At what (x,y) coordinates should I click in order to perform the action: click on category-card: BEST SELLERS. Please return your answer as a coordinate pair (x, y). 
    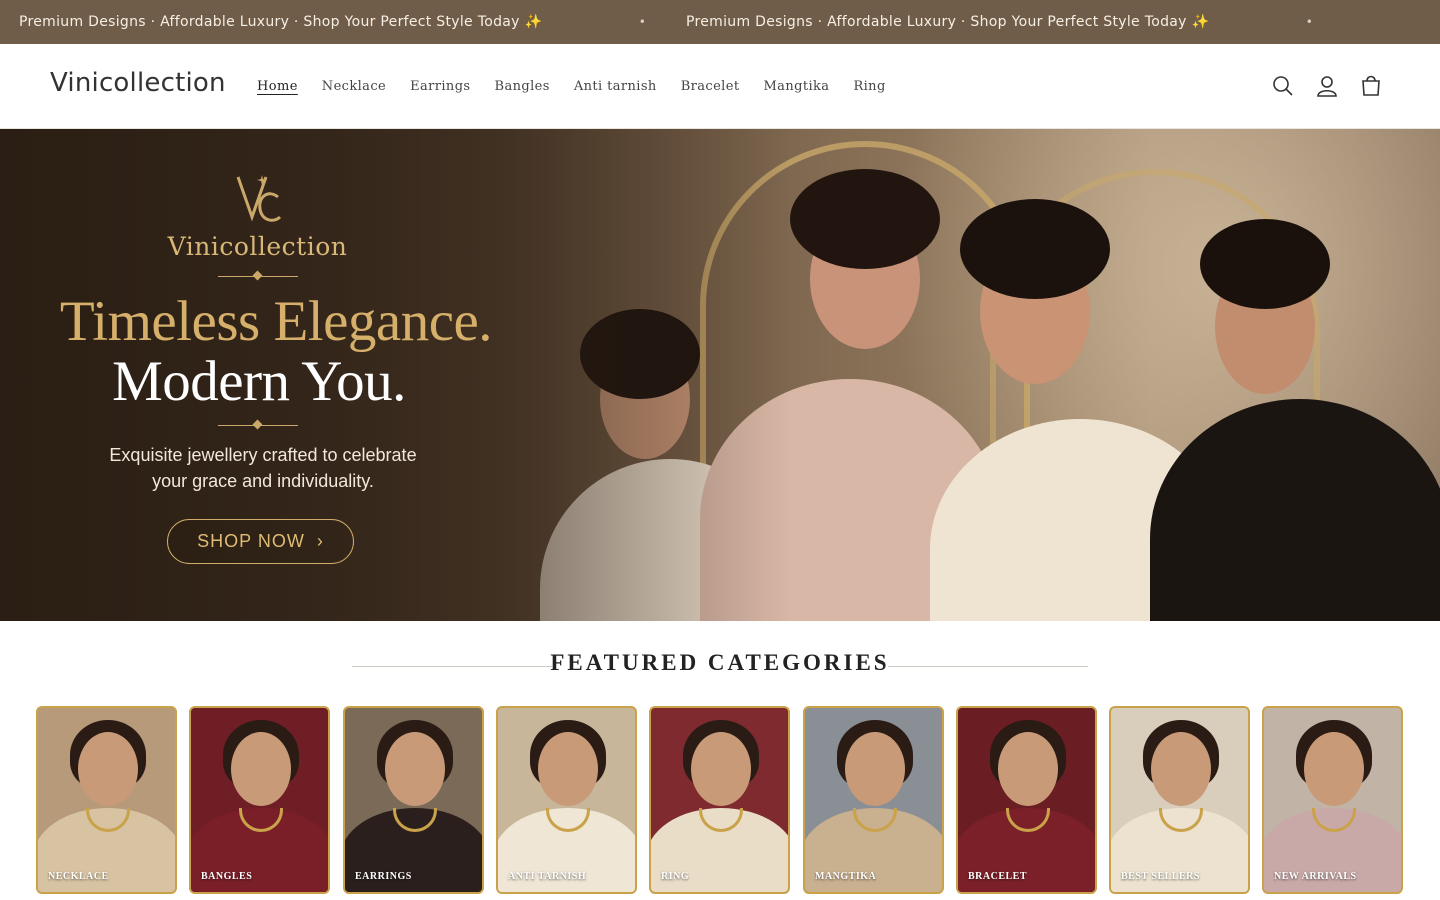
    Looking at the image, I should click on (1179, 800).